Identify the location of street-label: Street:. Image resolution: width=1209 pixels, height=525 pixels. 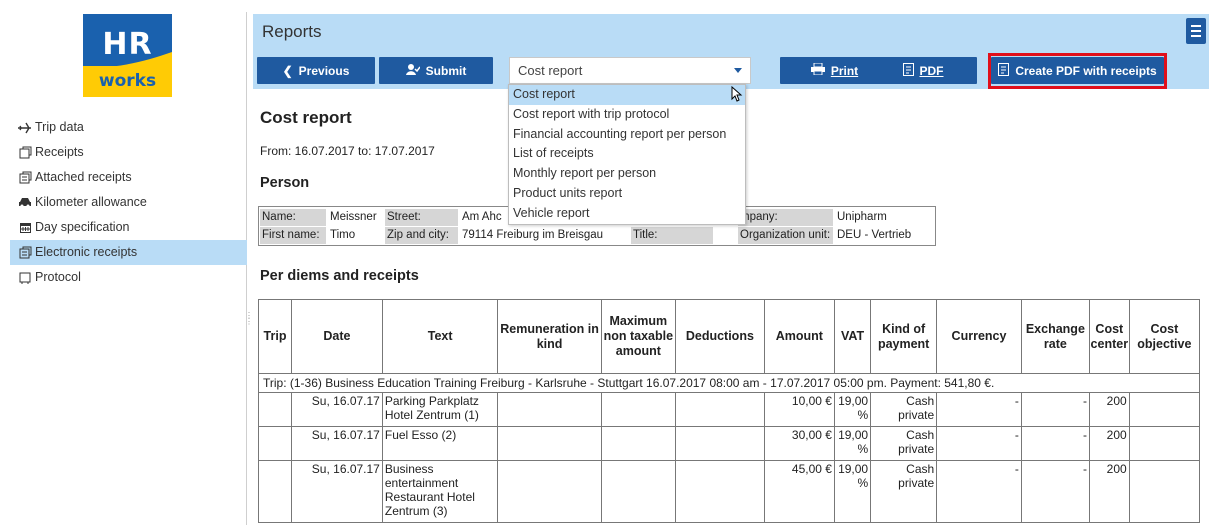
(421, 217).